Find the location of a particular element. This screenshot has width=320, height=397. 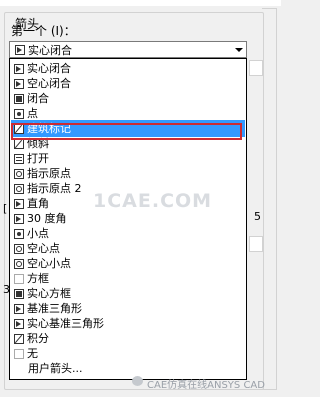

architectural-tick-icon is located at coordinates (19, 128).